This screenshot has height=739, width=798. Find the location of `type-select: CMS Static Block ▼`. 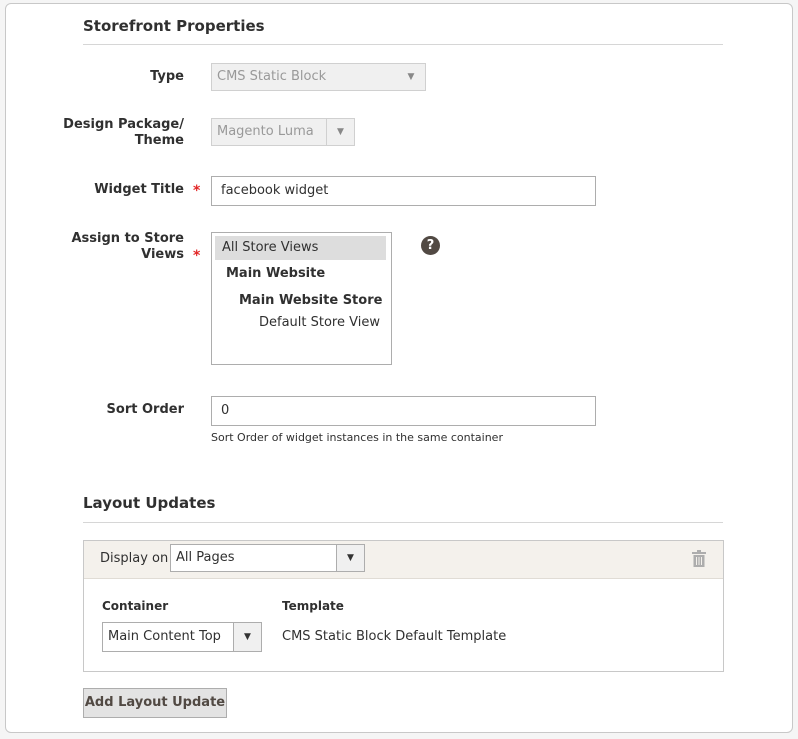

type-select: CMS Static Block ▼ is located at coordinates (318, 77).